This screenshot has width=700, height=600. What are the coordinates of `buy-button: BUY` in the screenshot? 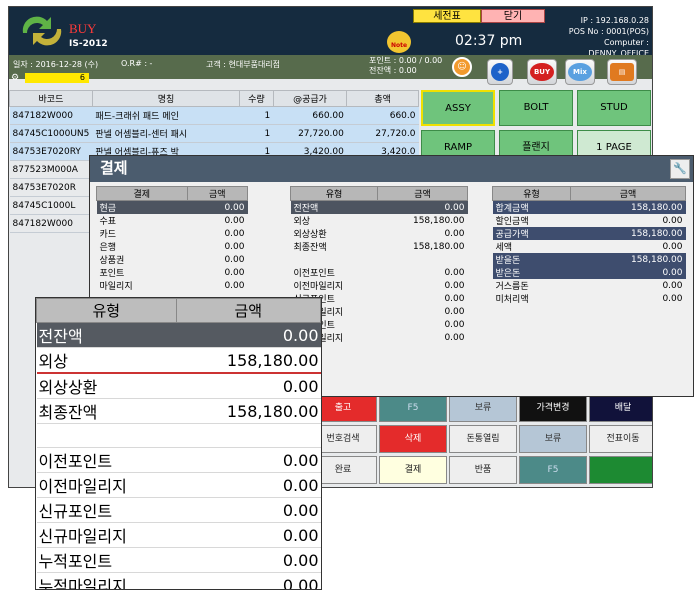 It's located at (542, 72).